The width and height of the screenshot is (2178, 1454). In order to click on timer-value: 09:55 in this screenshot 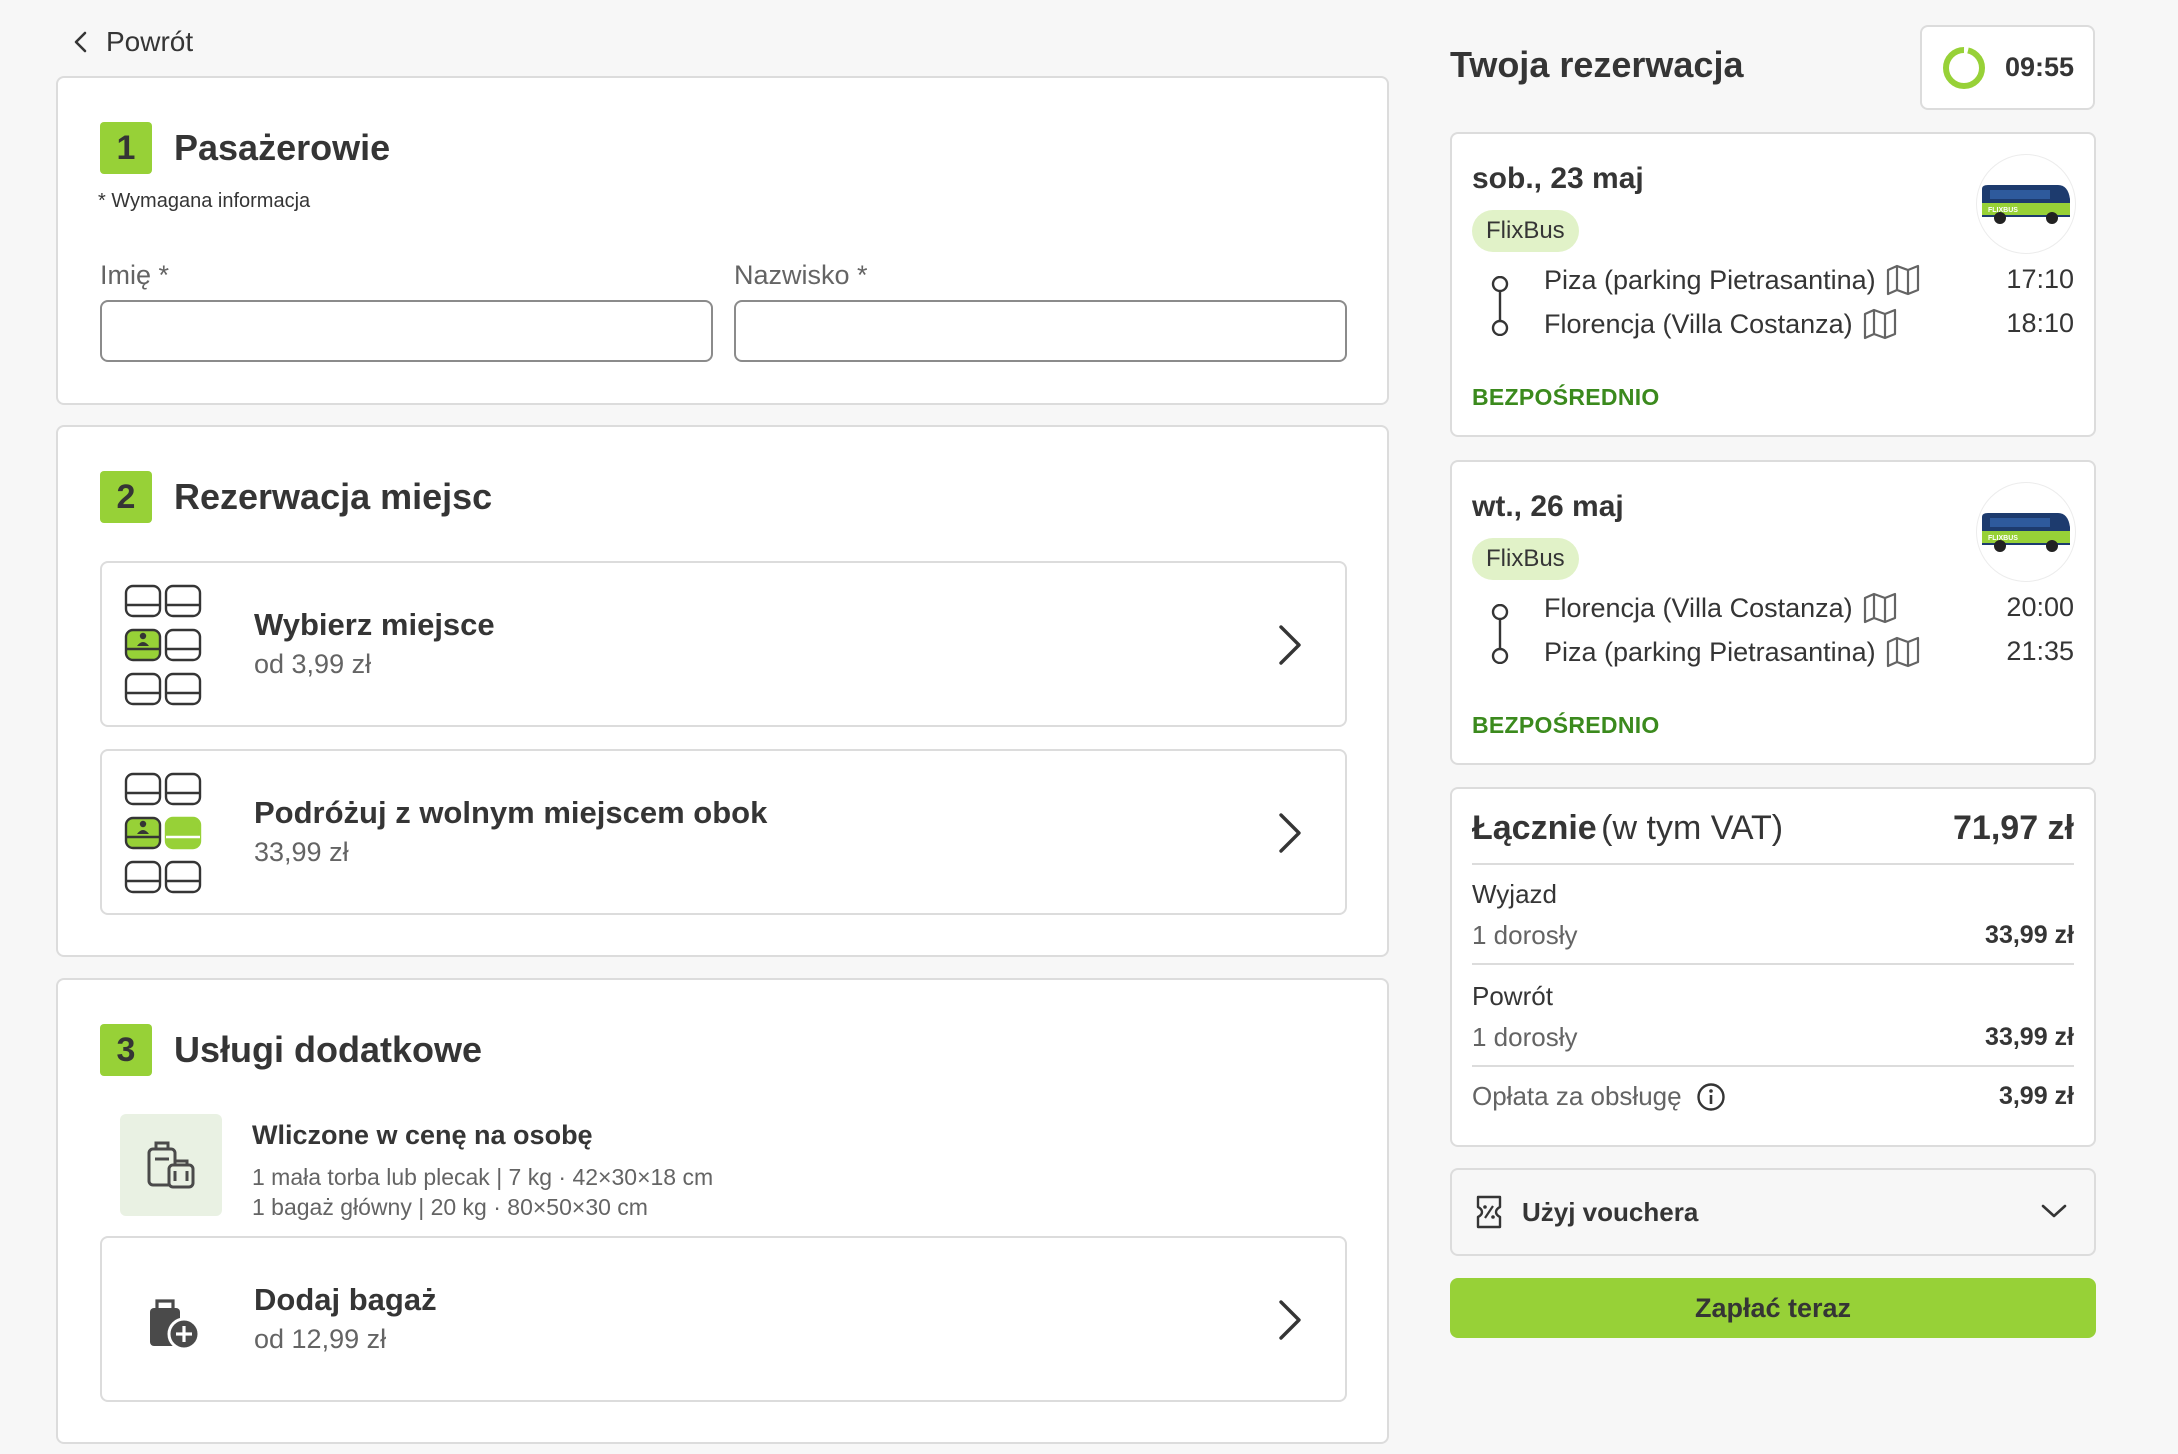, I will do `click(2039, 67)`.